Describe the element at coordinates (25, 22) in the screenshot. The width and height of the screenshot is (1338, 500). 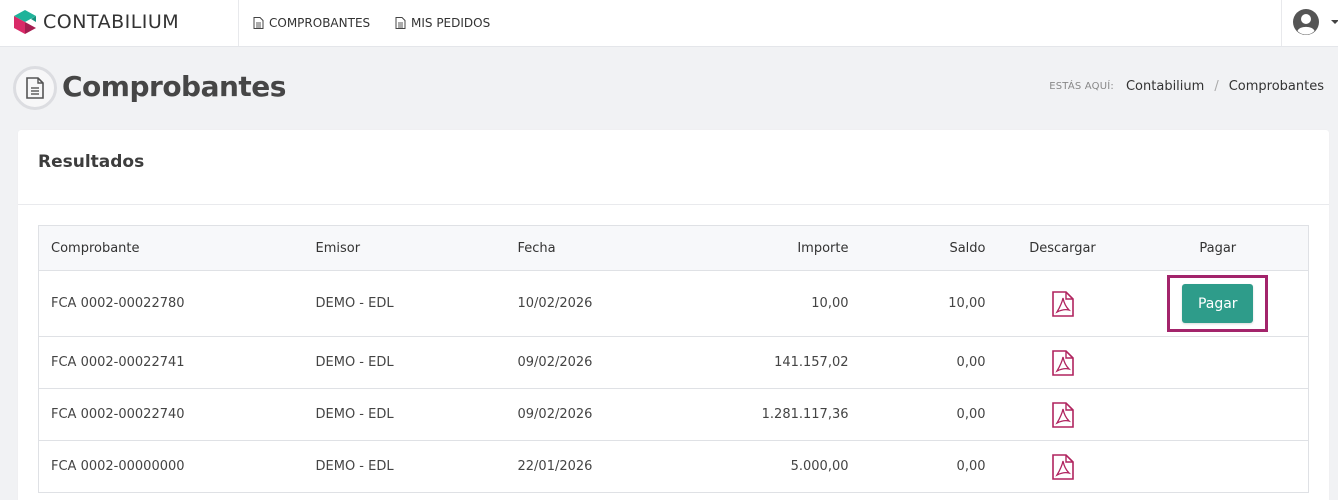
I see `contabilium-logo-icon` at that location.